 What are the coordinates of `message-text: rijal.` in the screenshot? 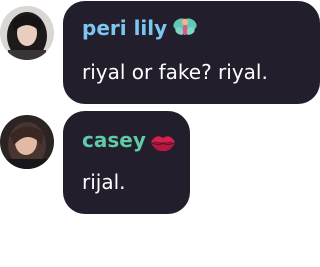 It's located at (104, 182).